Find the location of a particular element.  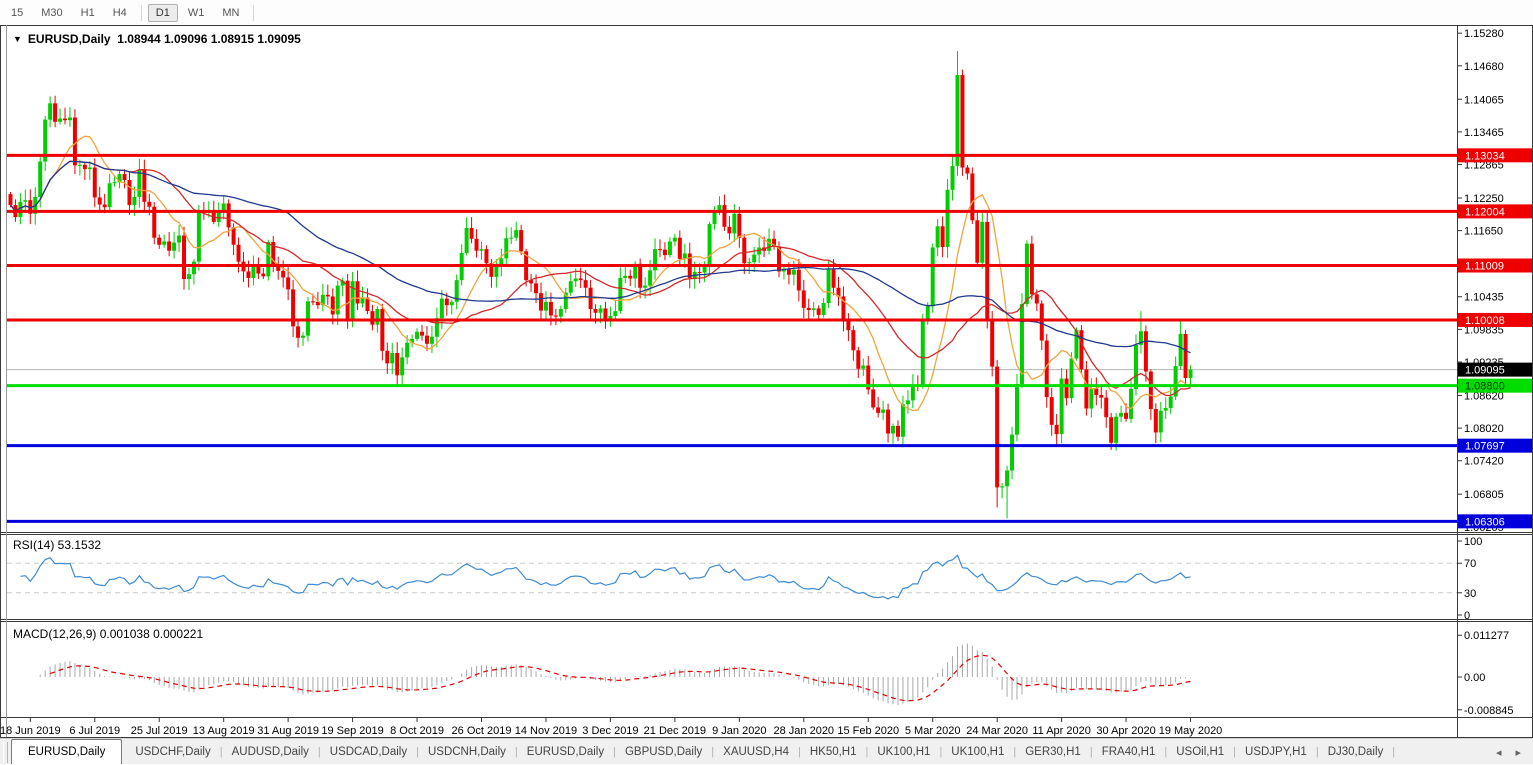

macd-label: MACD(12,26,9) 0.001038 0.000221 is located at coordinates (108, 634).